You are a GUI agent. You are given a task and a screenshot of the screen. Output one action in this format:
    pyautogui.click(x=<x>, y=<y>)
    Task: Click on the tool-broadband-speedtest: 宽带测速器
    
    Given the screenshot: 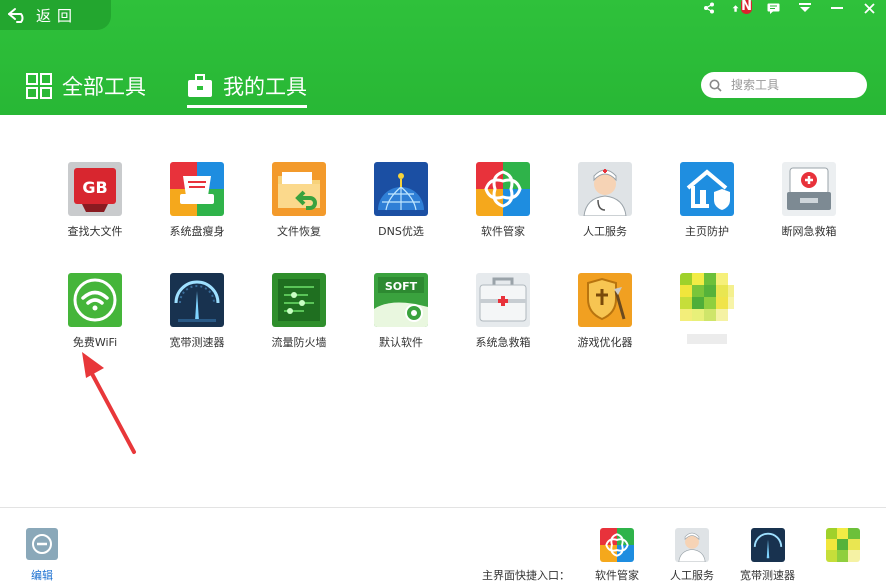 What is the action you would take?
    pyautogui.click(x=197, y=321)
    